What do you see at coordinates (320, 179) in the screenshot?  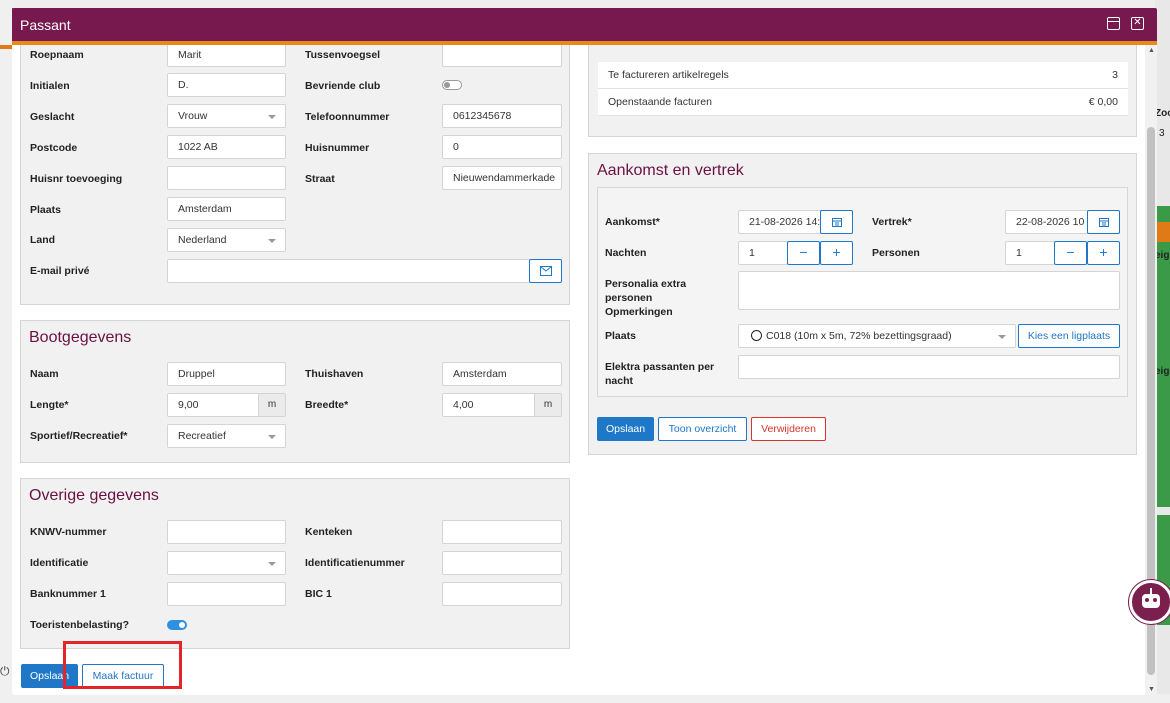 I see `field-label: Straat` at bounding box center [320, 179].